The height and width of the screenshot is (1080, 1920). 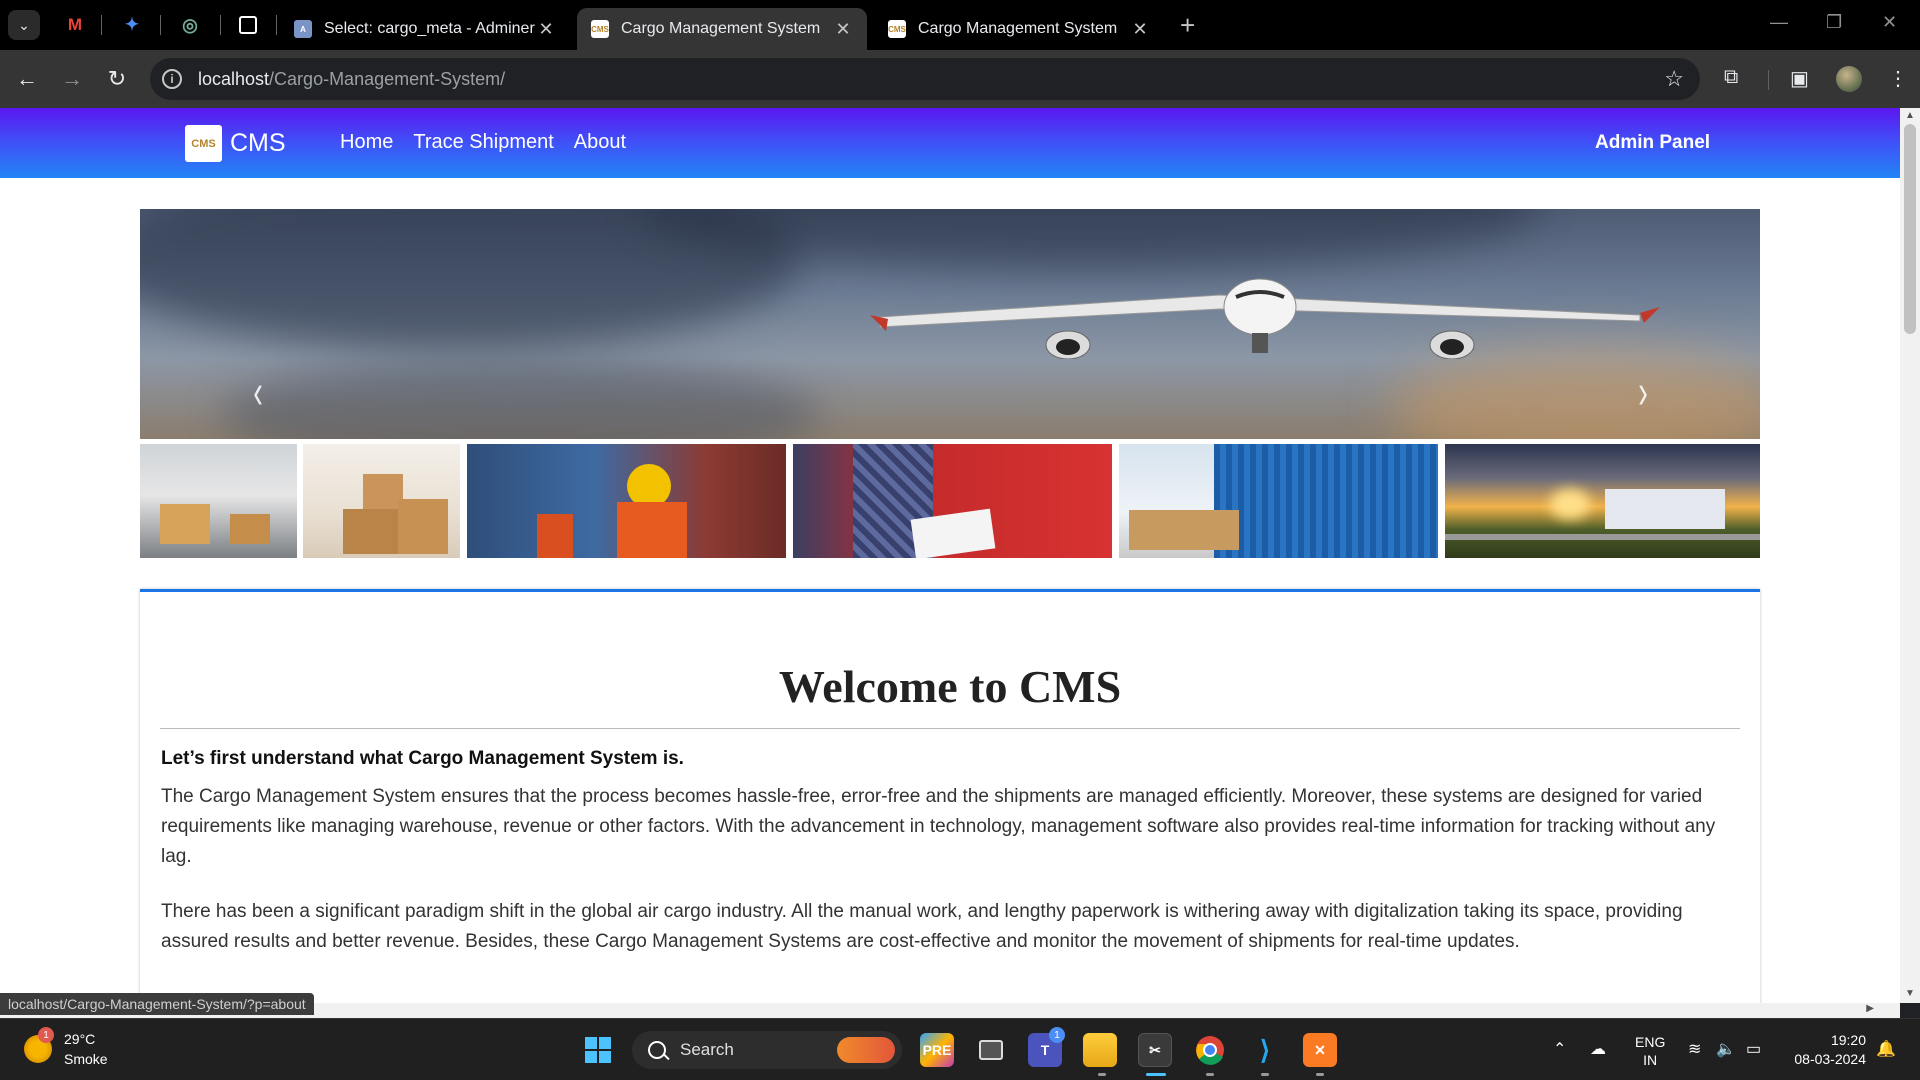 I want to click on taskbar-search-box: Search, so click(x=767, y=1050).